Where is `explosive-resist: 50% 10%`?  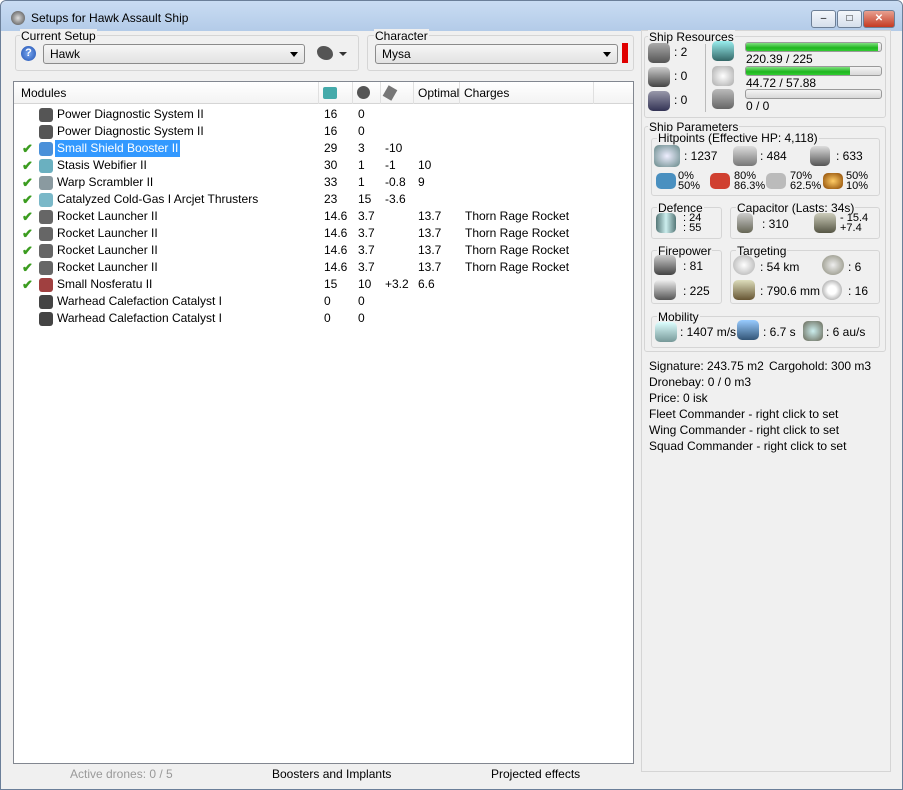 explosive-resist: 50% 10% is located at coordinates (857, 181).